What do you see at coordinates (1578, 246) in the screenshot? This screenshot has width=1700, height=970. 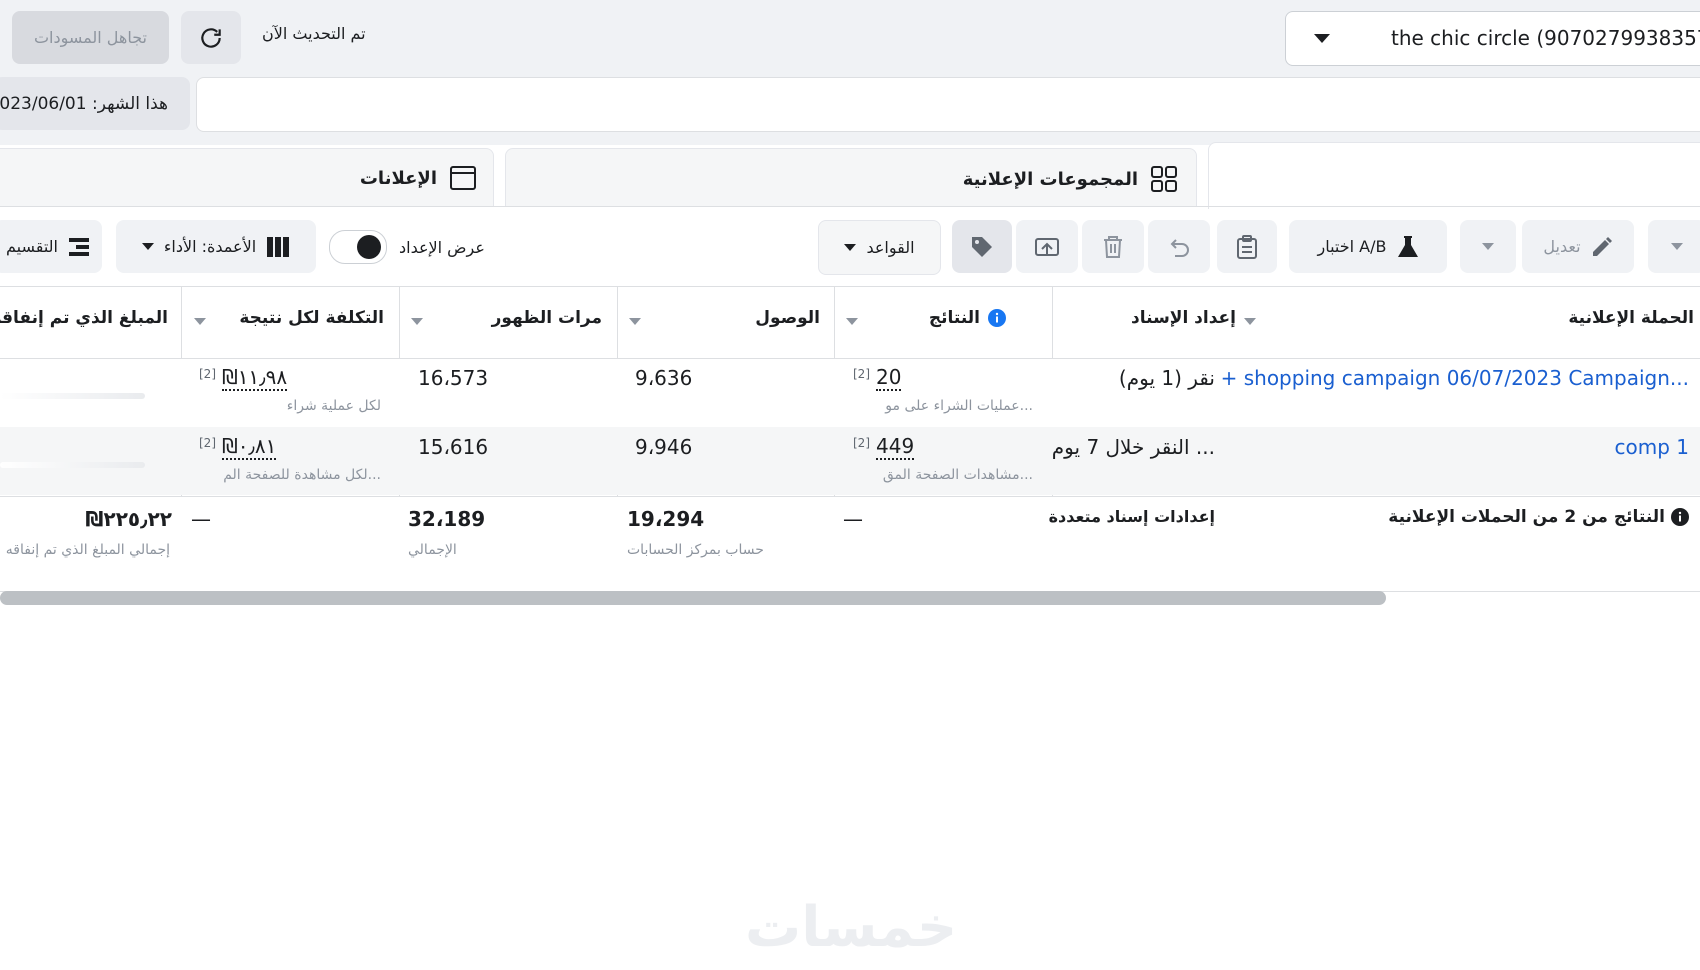 I see `edit-button: تعديل` at bounding box center [1578, 246].